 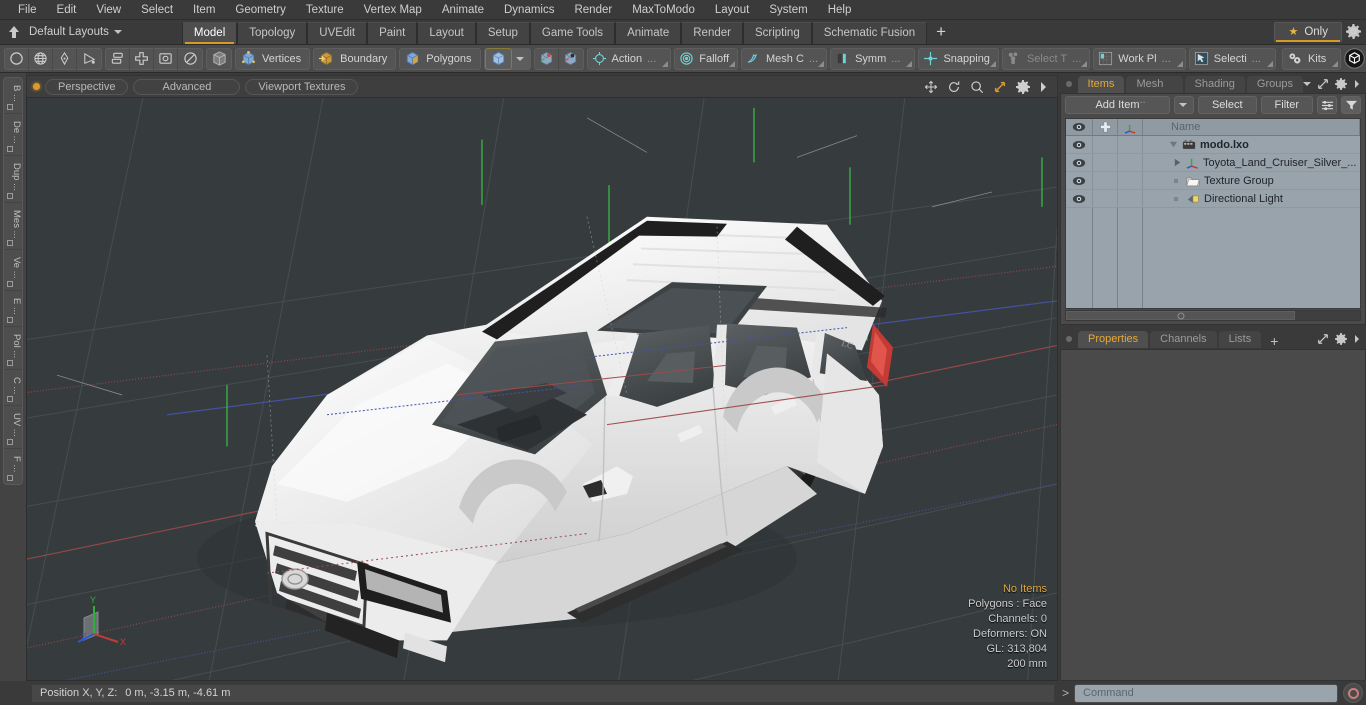 What do you see at coordinates (1274, 341) in the screenshot?
I see `add-panel-tab-button: +` at bounding box center [1274, 341].